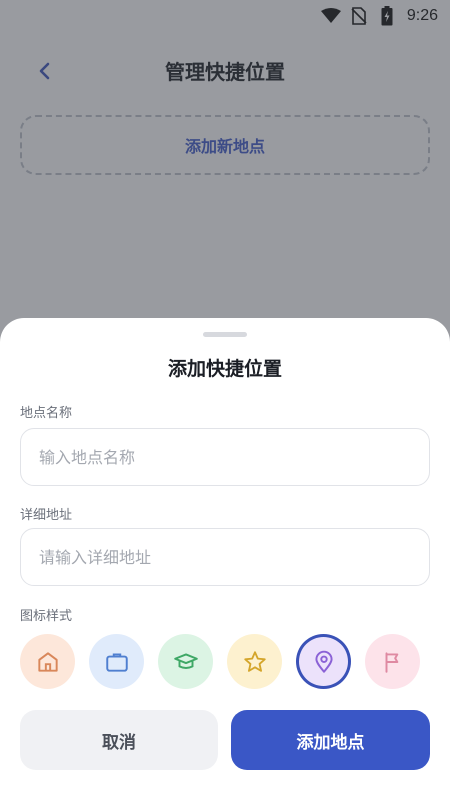  I want to click on briefcase-icon, so click(116, 662).